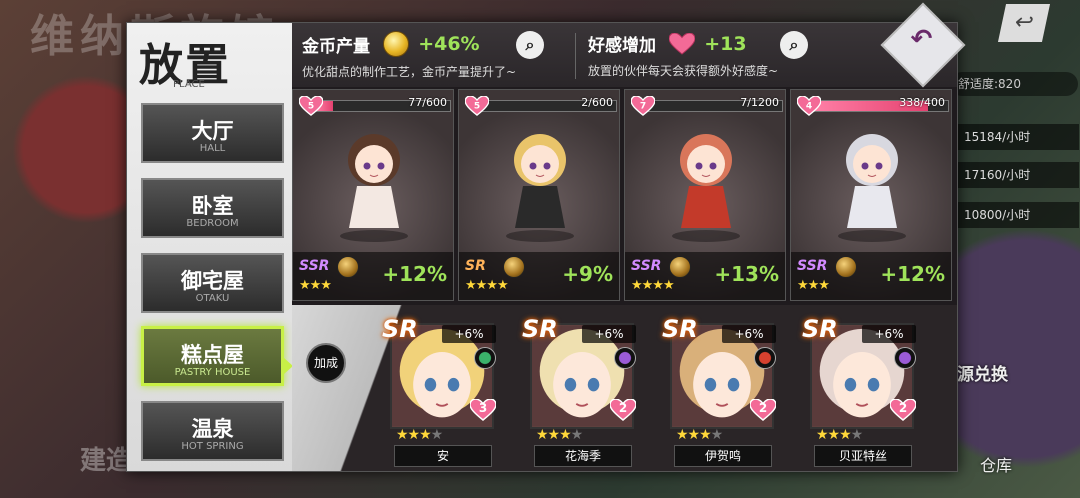 This screenshot has height=498, width=1080. Describe the element at coordinates (862, 391) in the screenshot. I see `support-member: SR +6% 2 ★★★★ 贝亚特丝` at that location.